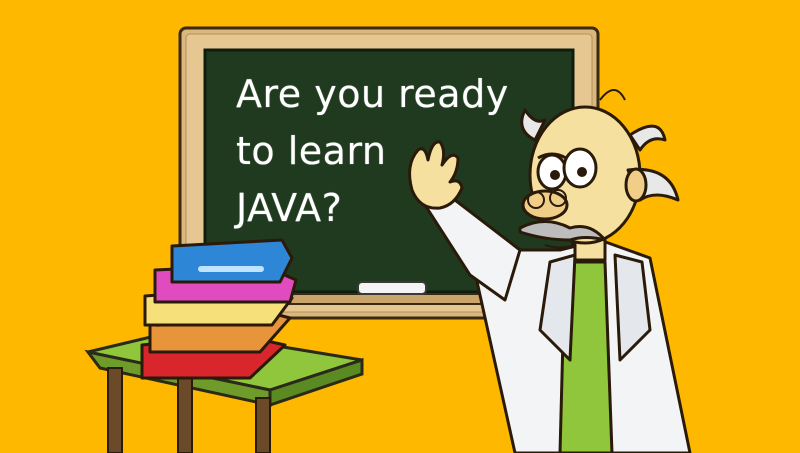 The image size is (800, 453). Describe the element at coordinates (289, 208) in the screenshot. I see `chalkboard-line-3: JAVA?` at that location.